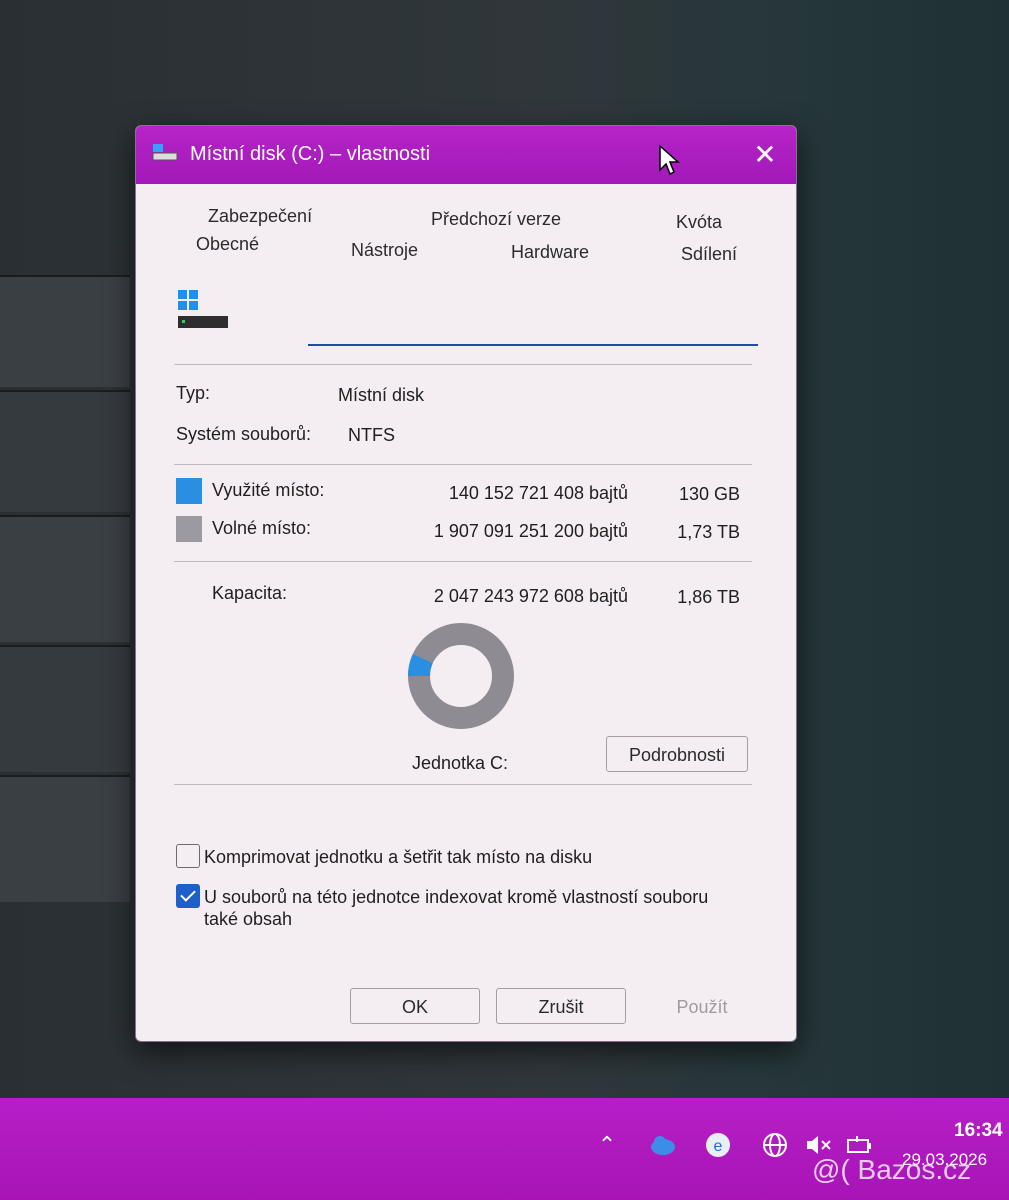 This screenshot has width=1009, height=1200. I want to click on chevron-up-icon: ⌃, so click(607, 1145).